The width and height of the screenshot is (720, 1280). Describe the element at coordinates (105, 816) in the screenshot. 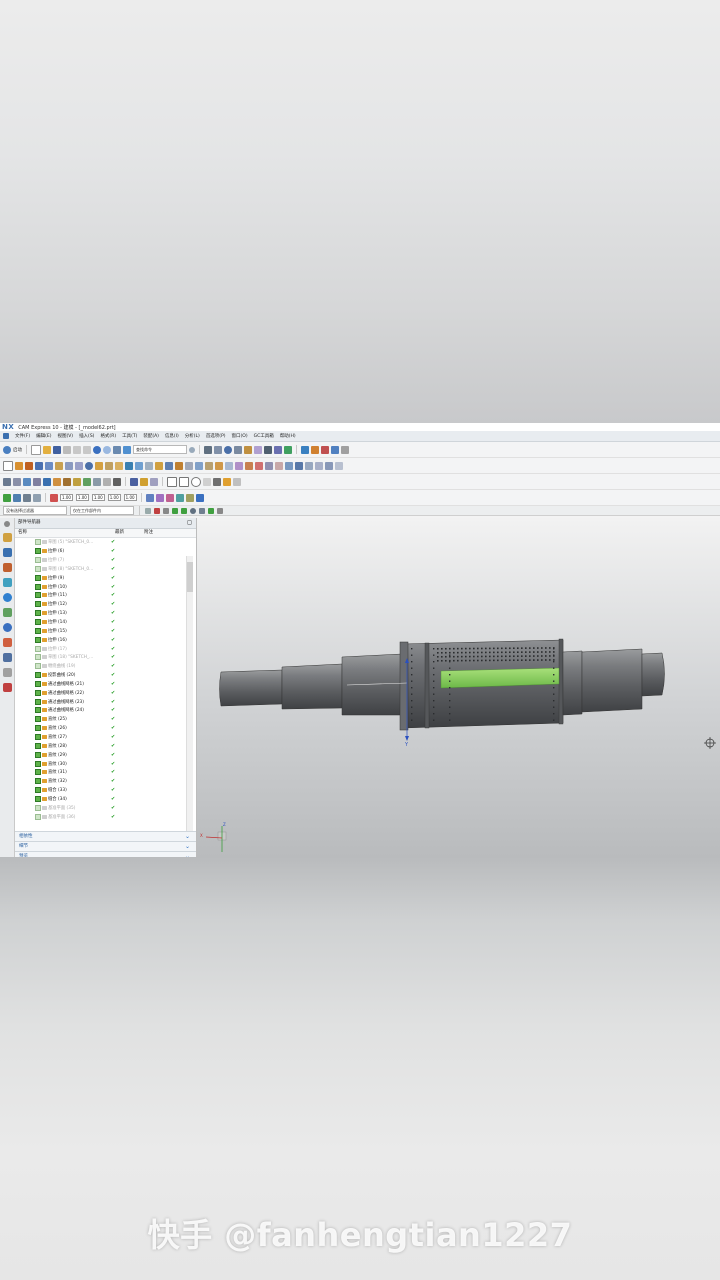

I see `tree-row: 基准平面 (36) ✔` at that location.